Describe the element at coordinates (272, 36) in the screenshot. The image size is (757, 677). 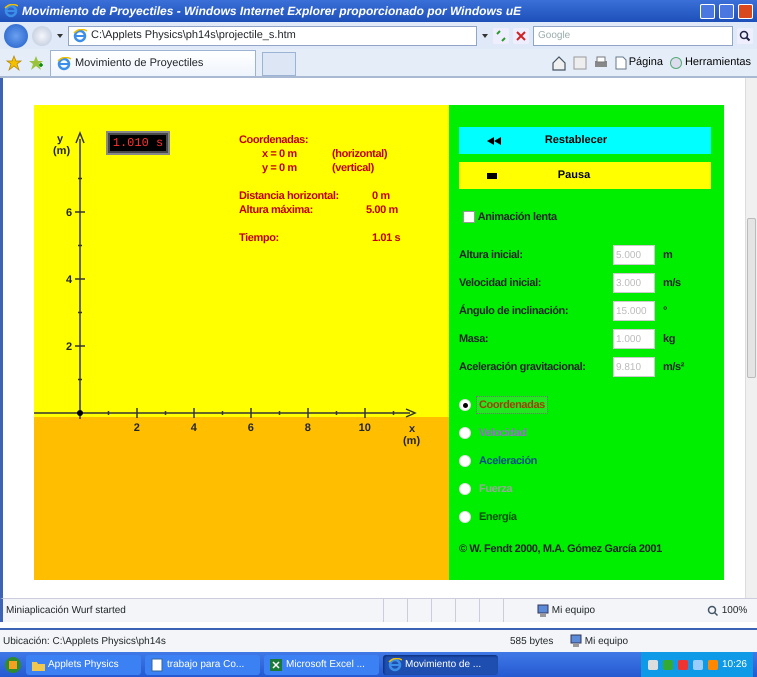
I see `address-field: C:\Applets Physics\ph14s\projectile_s.htm` at that location.